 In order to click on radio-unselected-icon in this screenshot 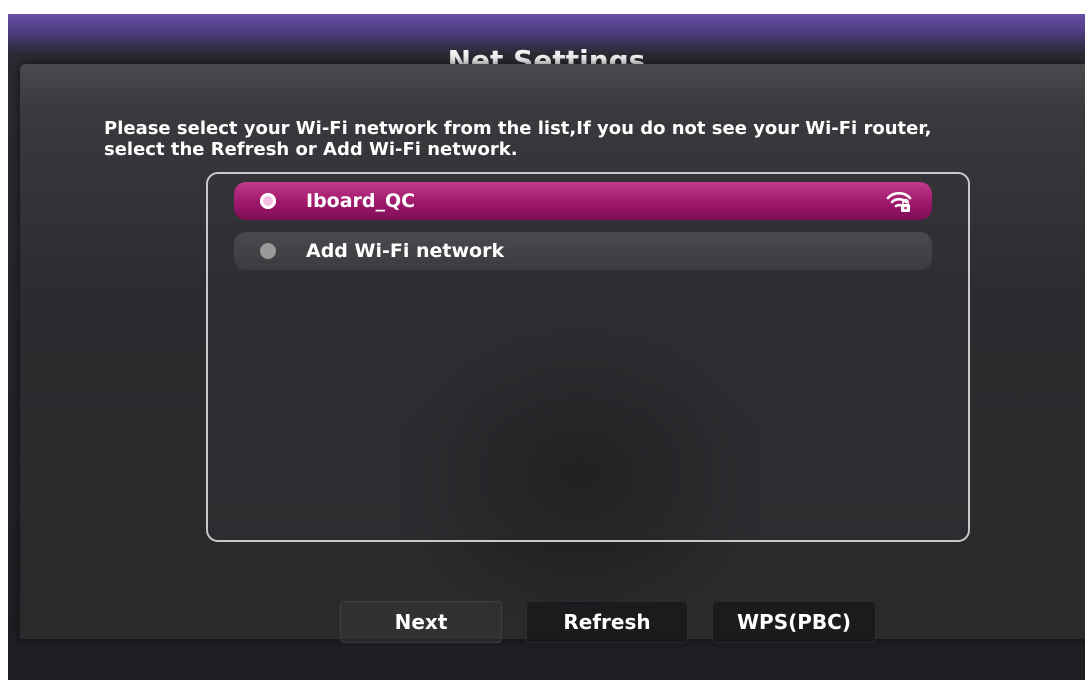, I will do `click(268, 251)`.